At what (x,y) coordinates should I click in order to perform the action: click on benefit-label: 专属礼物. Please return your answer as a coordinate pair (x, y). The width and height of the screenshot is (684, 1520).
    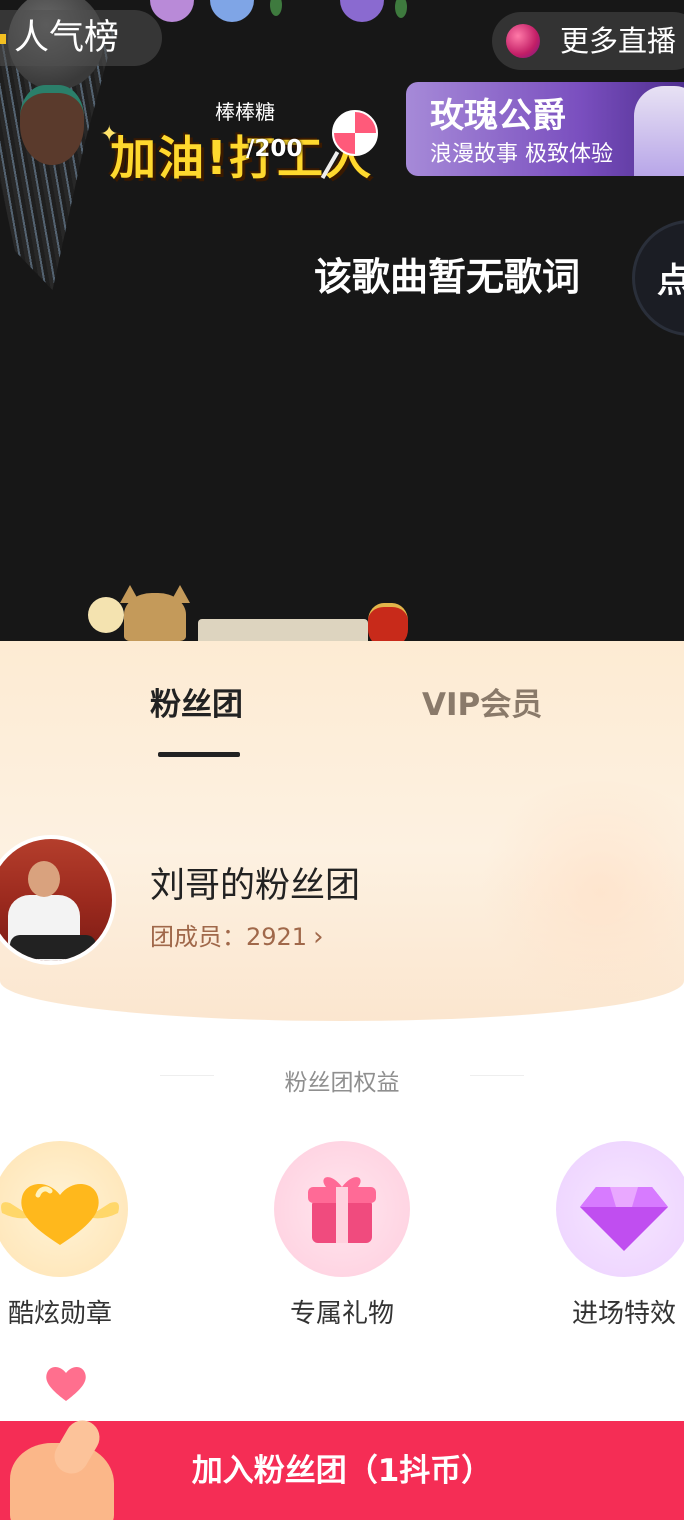
    Looking at the image, I should click on (341, 1314).